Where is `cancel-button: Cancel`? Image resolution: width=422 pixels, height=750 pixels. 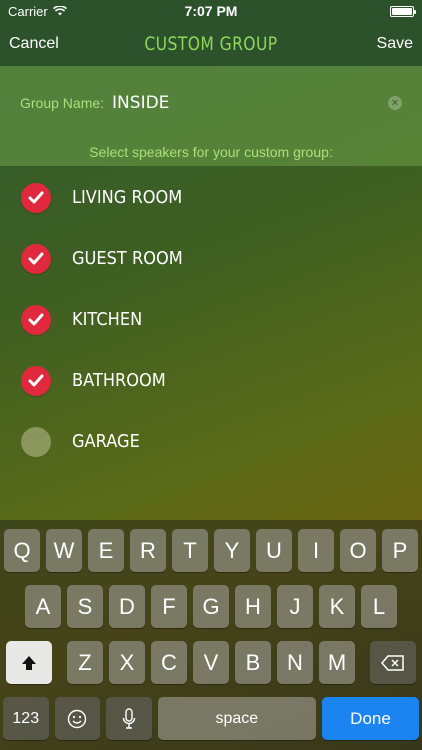
cancel-button: Cancel is located at coordinates (34, 44).